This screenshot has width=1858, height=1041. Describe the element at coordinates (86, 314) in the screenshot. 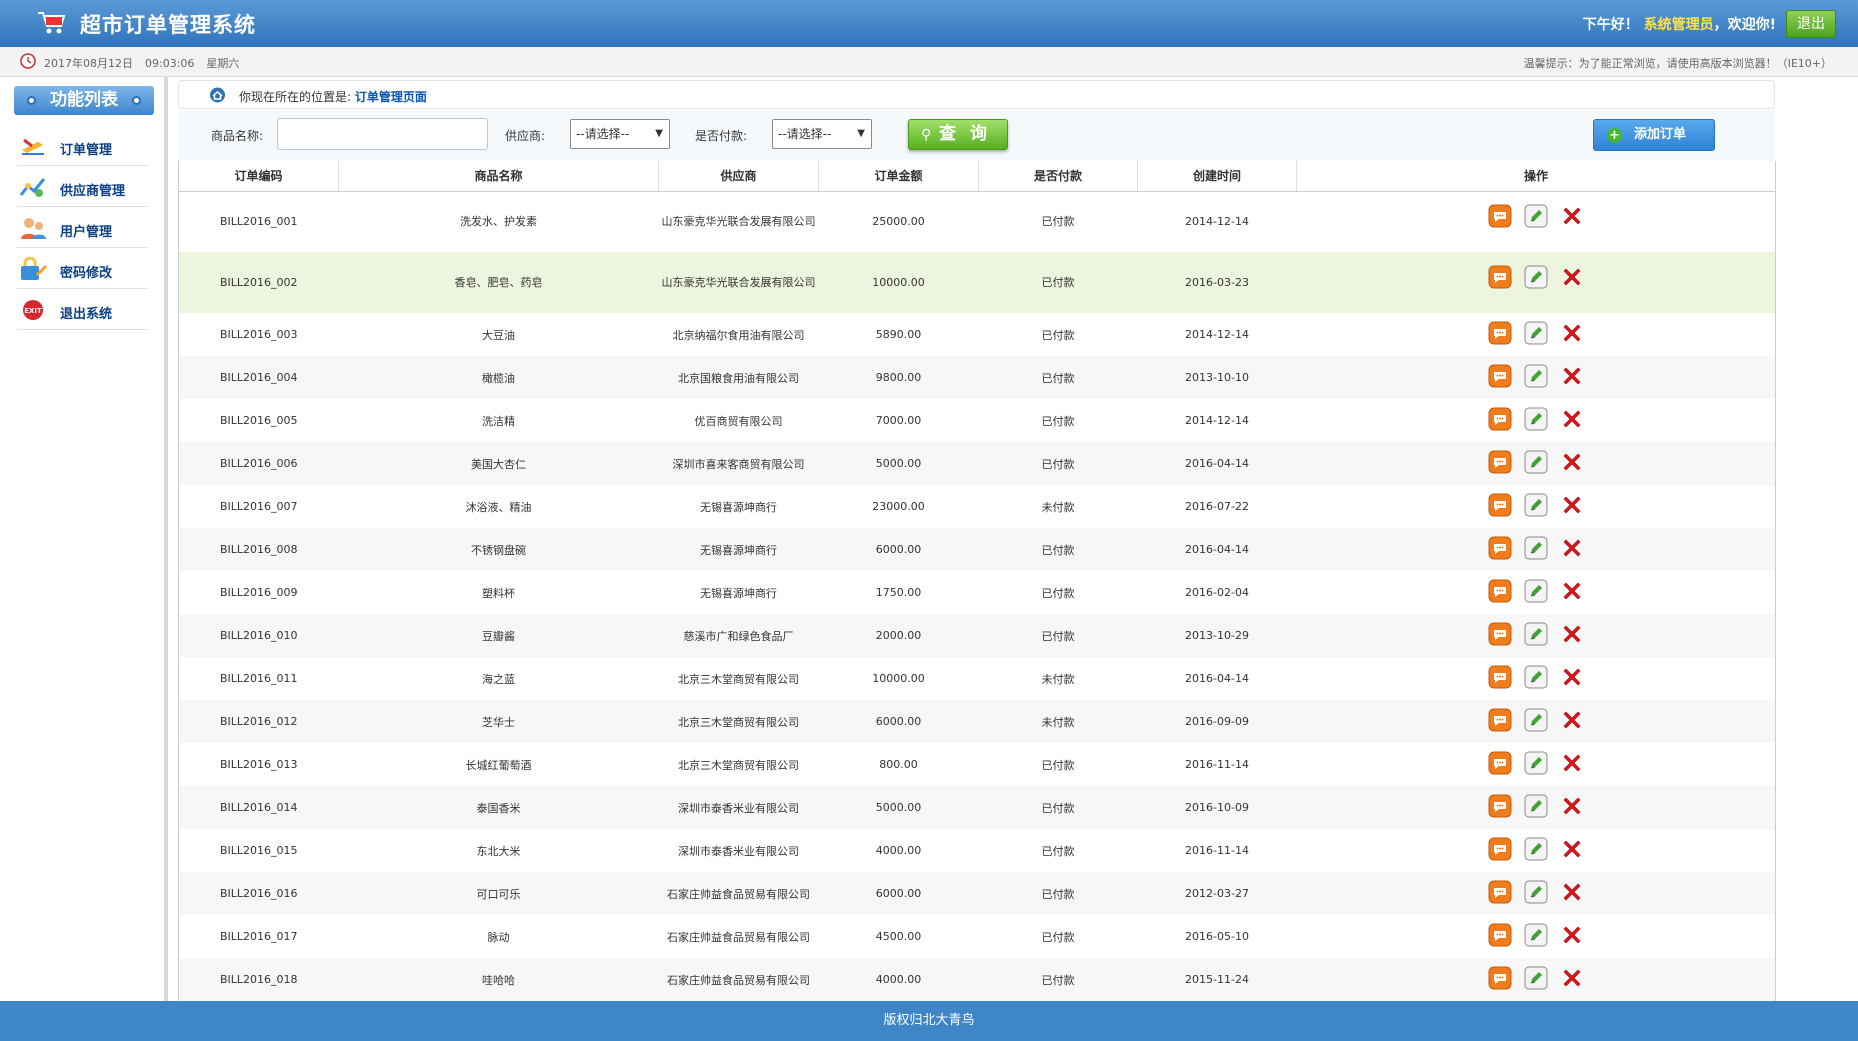

I see `sidebar-item-label: 退出系统` at that location.